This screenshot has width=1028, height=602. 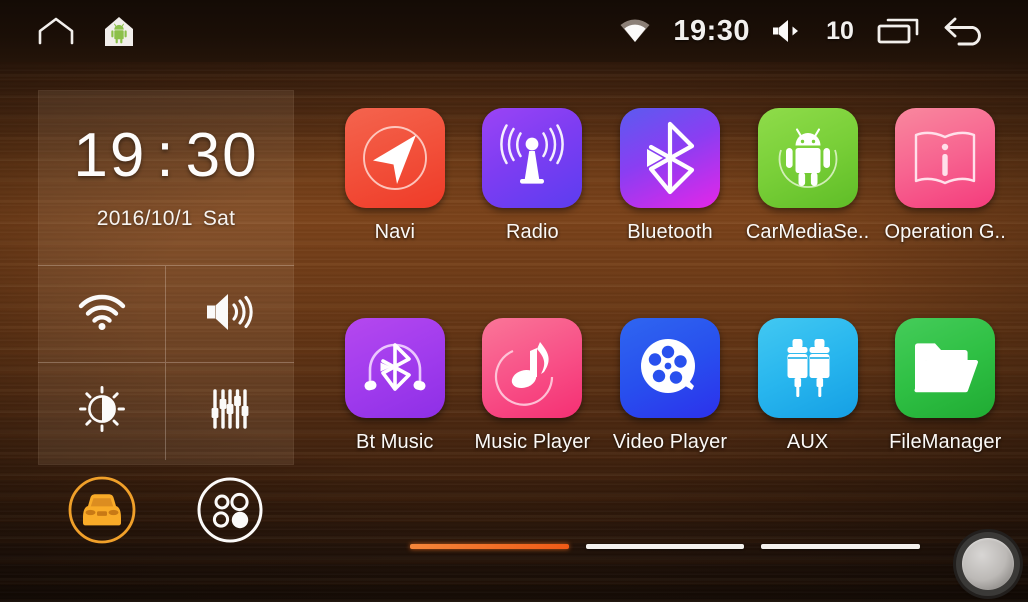 I want to click on android-house-icon, so click(x=119, y=31).